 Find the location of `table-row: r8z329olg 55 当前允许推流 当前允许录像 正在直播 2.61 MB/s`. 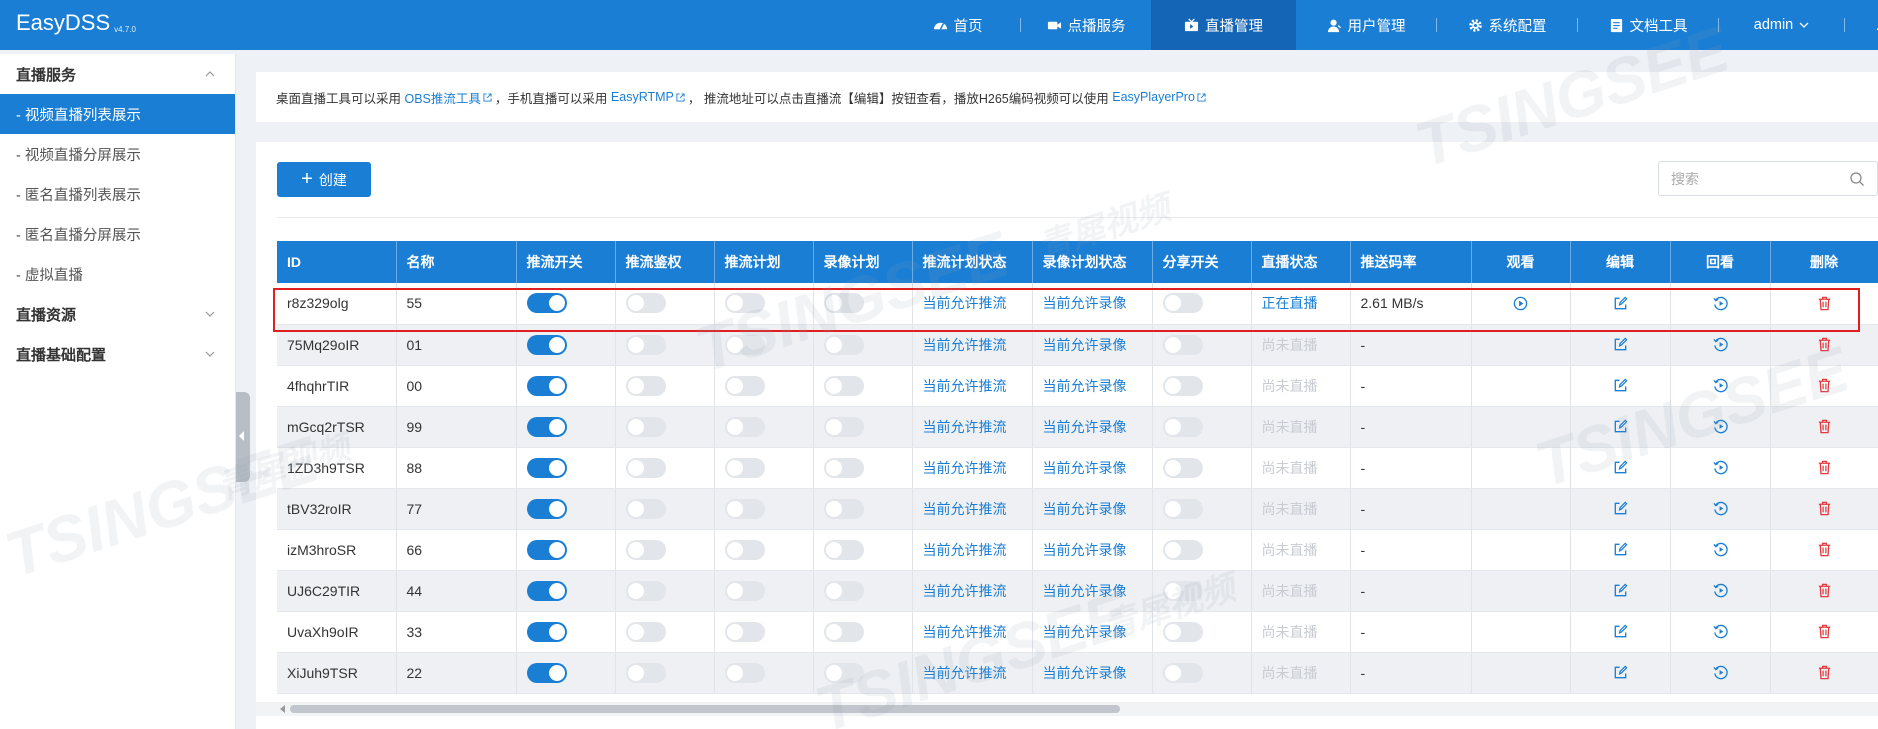

table-row: r8z329olg 55 当前允许推流 当前允许录像 正在直播 2.61 MB/s is located at coordinates (1077, 304).